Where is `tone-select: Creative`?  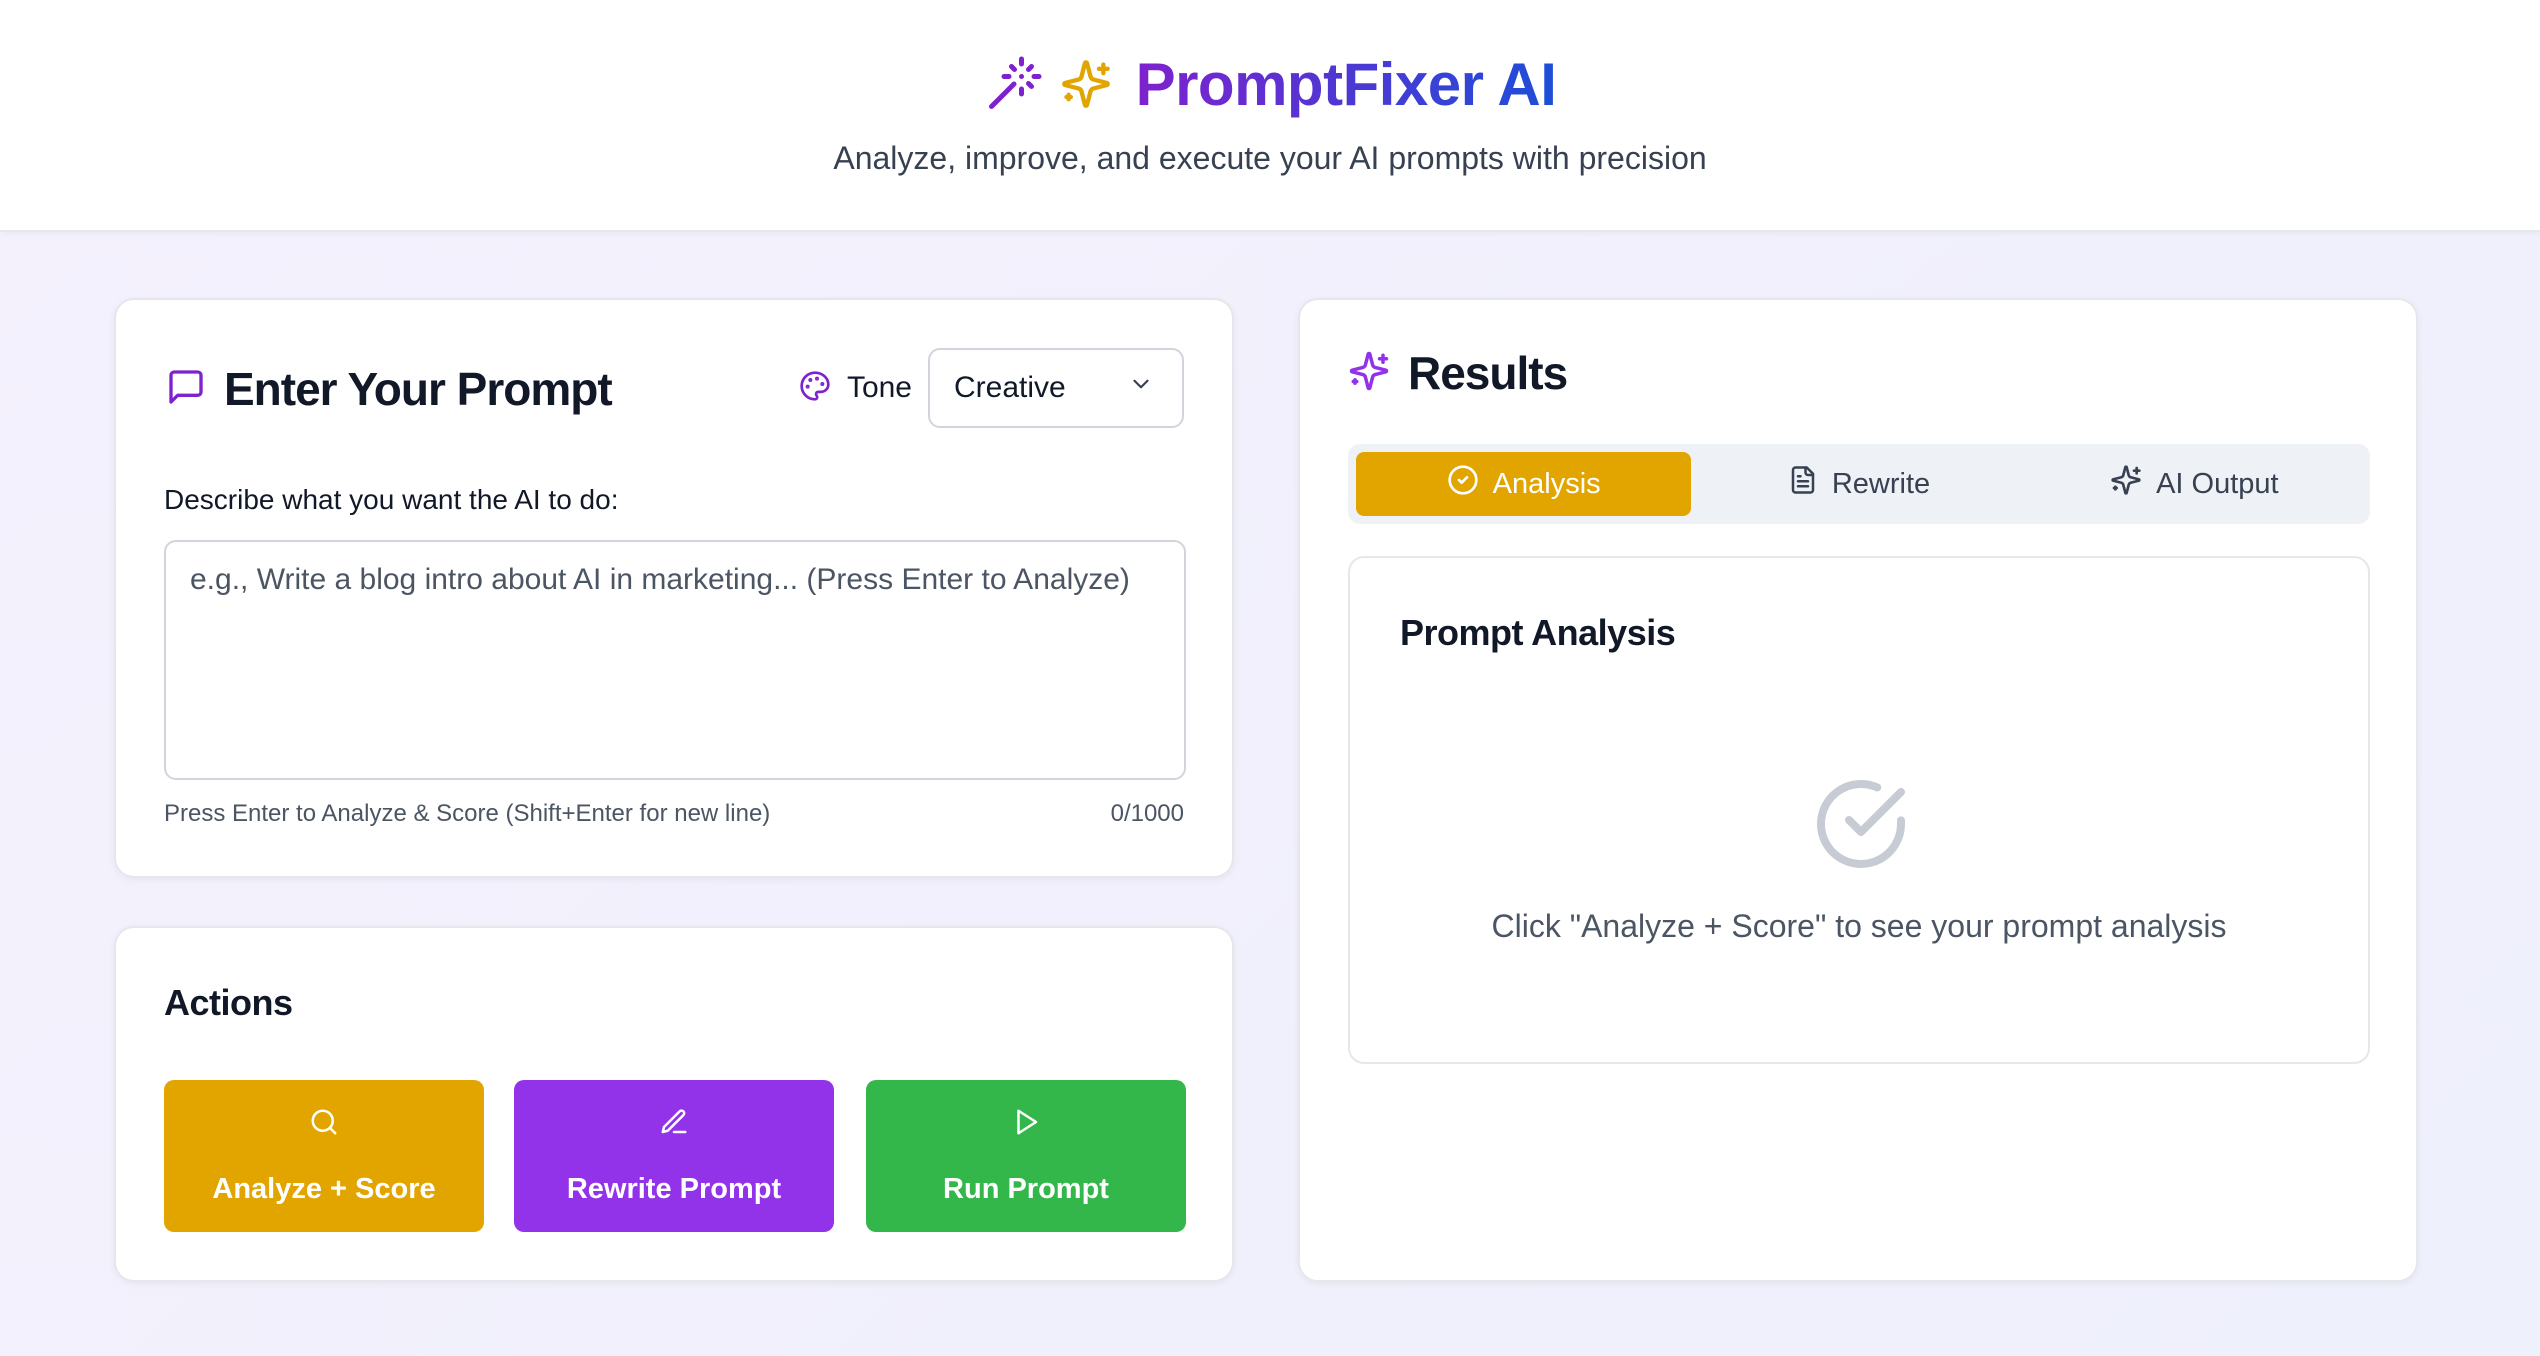
tone-select: Creative is located at coordinates (1056, 388).